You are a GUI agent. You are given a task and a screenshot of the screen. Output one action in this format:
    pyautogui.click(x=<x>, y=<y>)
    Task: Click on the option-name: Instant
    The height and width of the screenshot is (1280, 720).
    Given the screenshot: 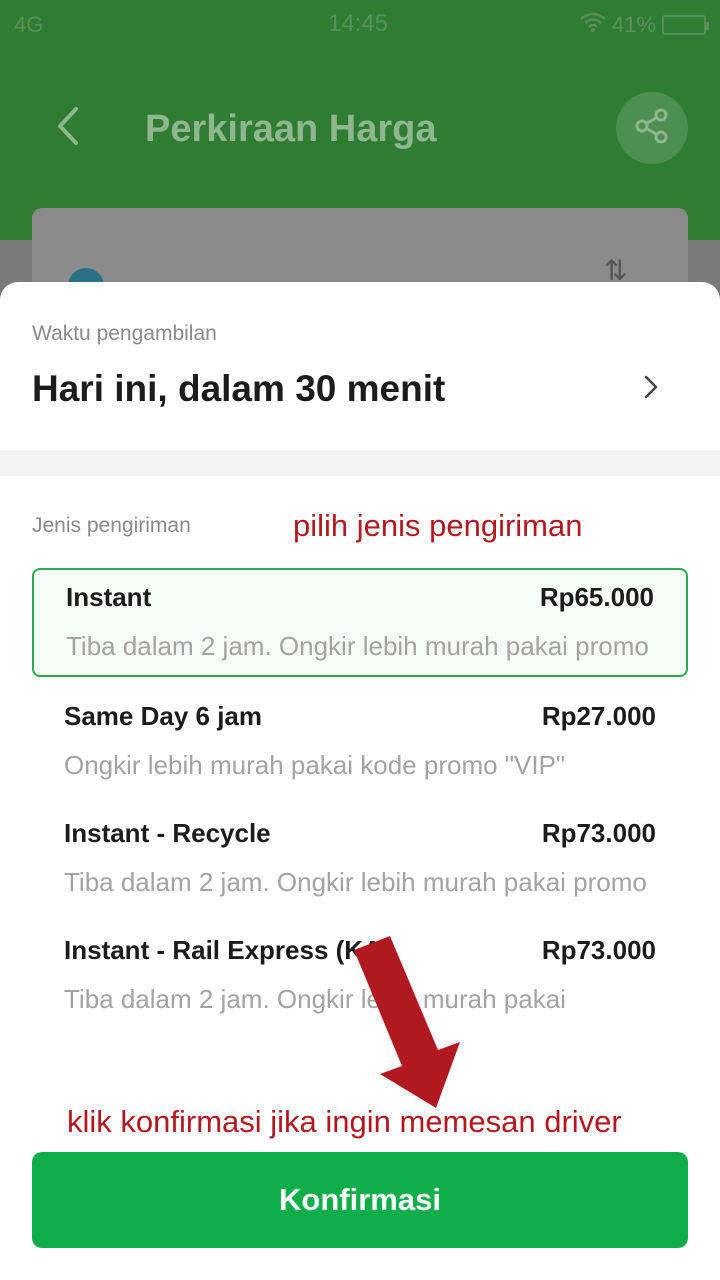 What is the action you would take?
    pyautogui.click(x=109, y=597)
    